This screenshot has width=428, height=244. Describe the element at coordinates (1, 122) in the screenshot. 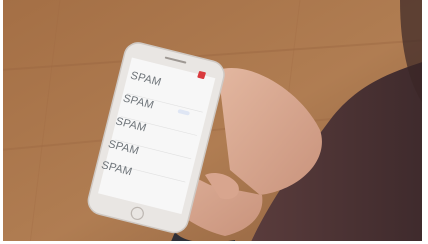

I see `white-border-left` at that location.